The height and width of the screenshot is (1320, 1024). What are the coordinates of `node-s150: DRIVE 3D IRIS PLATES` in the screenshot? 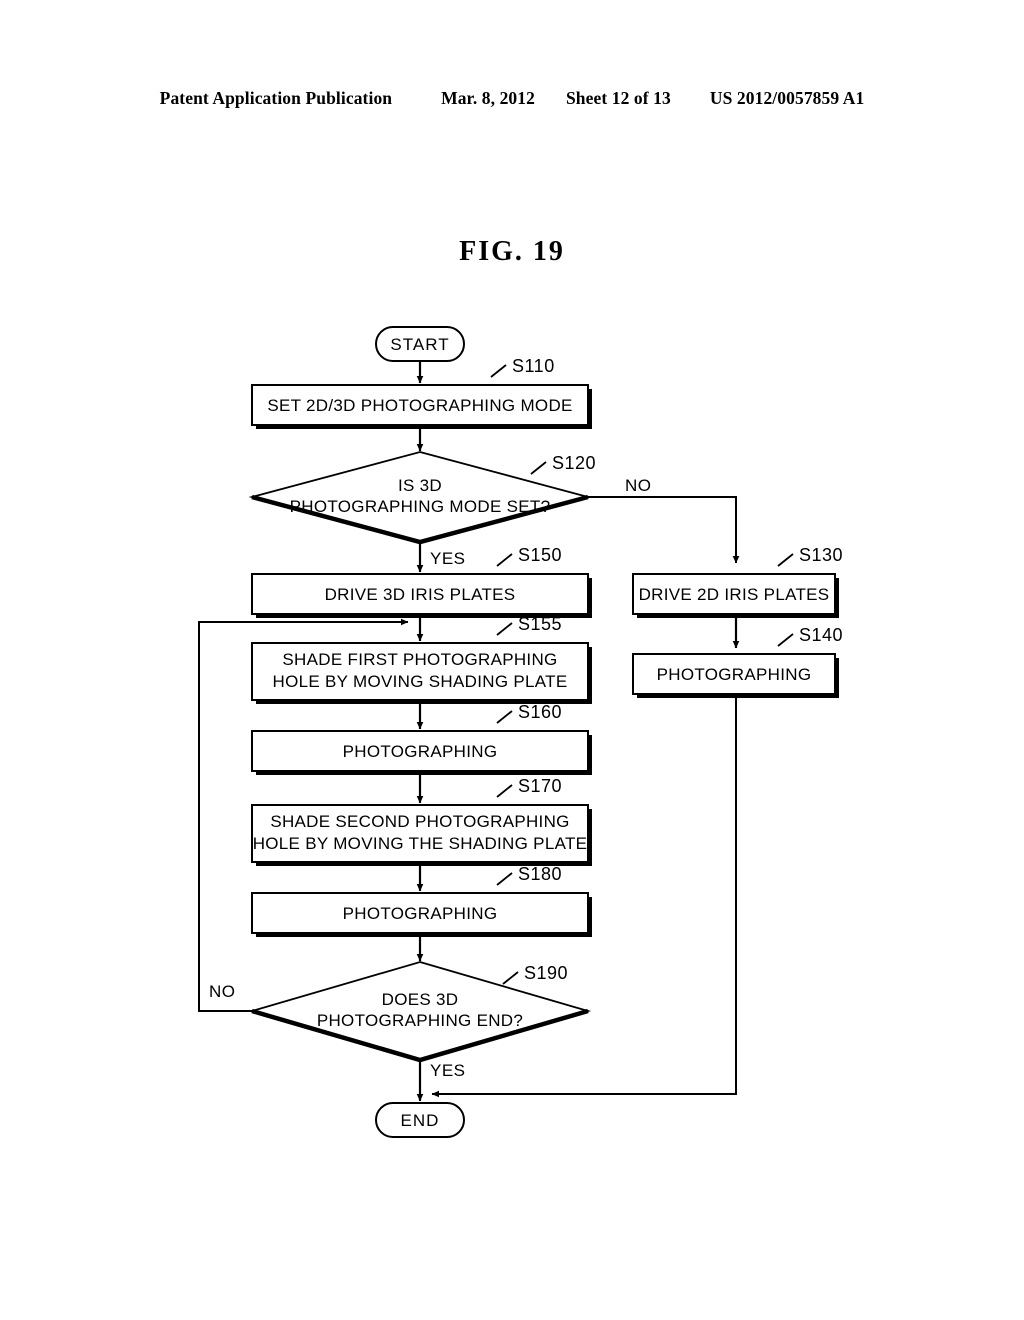 It's located at (421, 595).